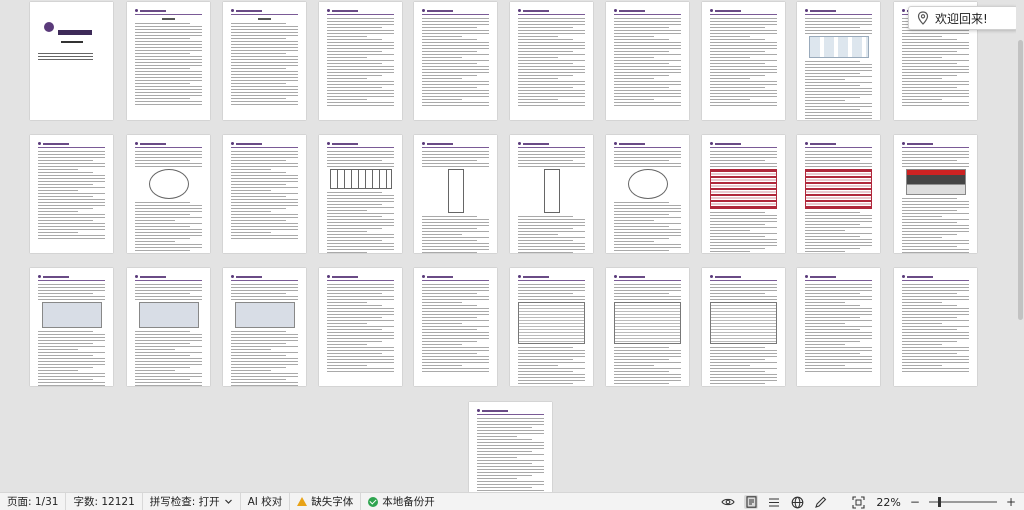 This screenshot has width=1024, height=510. What do you see at coordinates (915, 502) in the screenshot?
I see `zoom-out-button: −` at bounding box center [915, 502].